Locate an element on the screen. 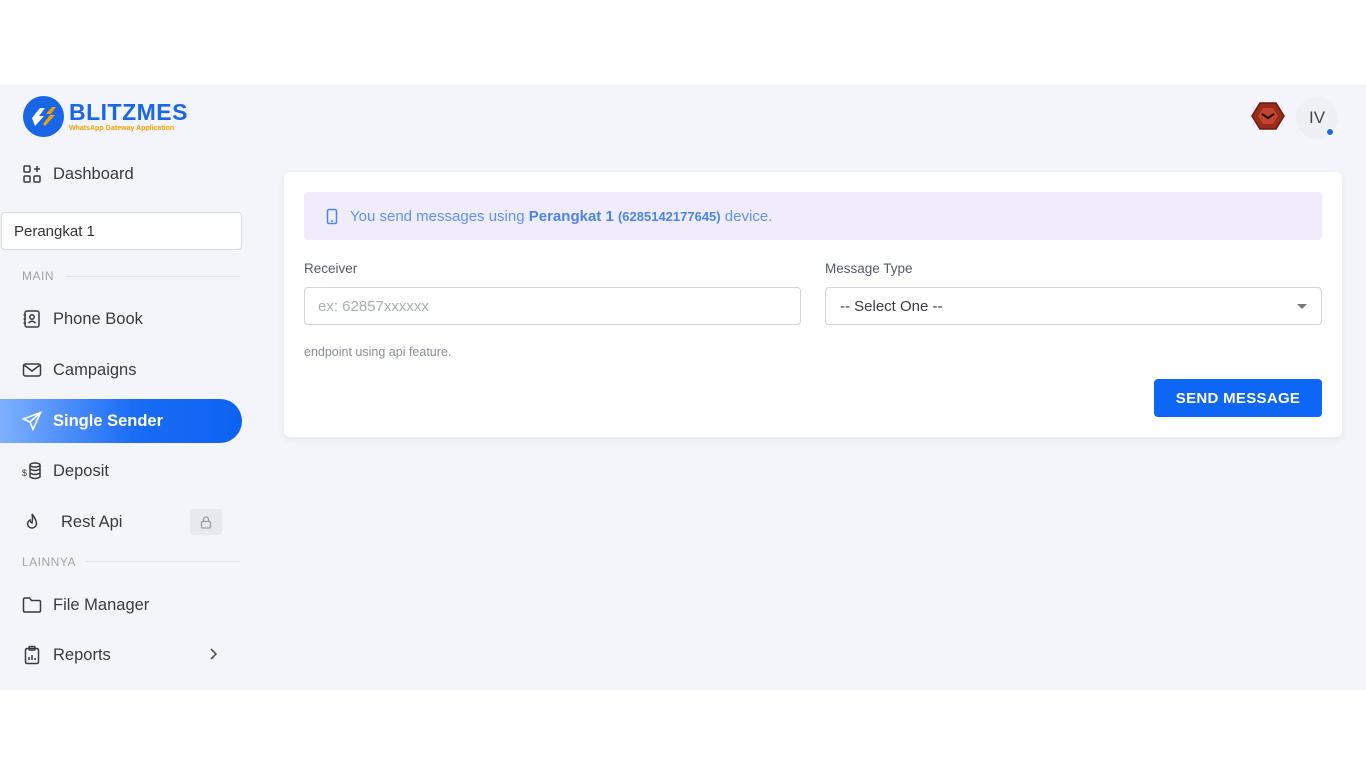  sidebar-item-reports: Reports is located at coordinates (121, 655).